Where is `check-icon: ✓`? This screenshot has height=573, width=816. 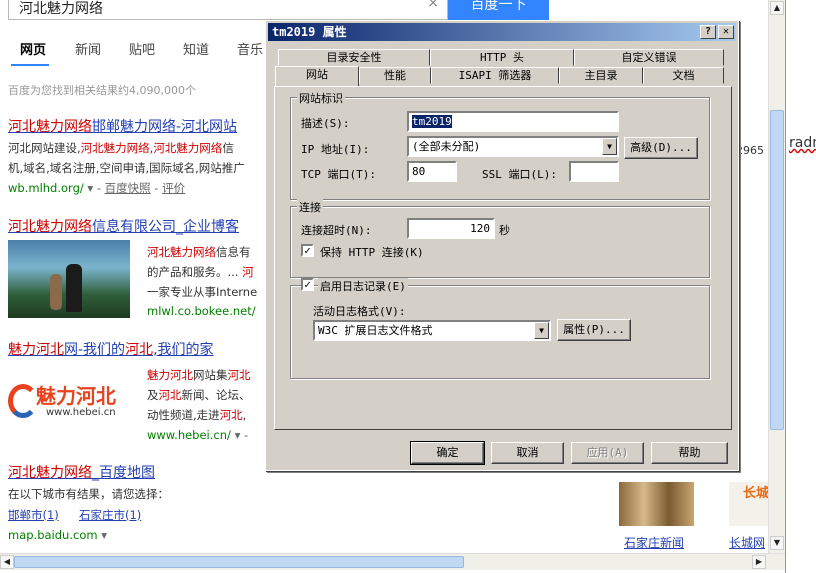
check-icon: ✓ is located at coordinates (307, 250).